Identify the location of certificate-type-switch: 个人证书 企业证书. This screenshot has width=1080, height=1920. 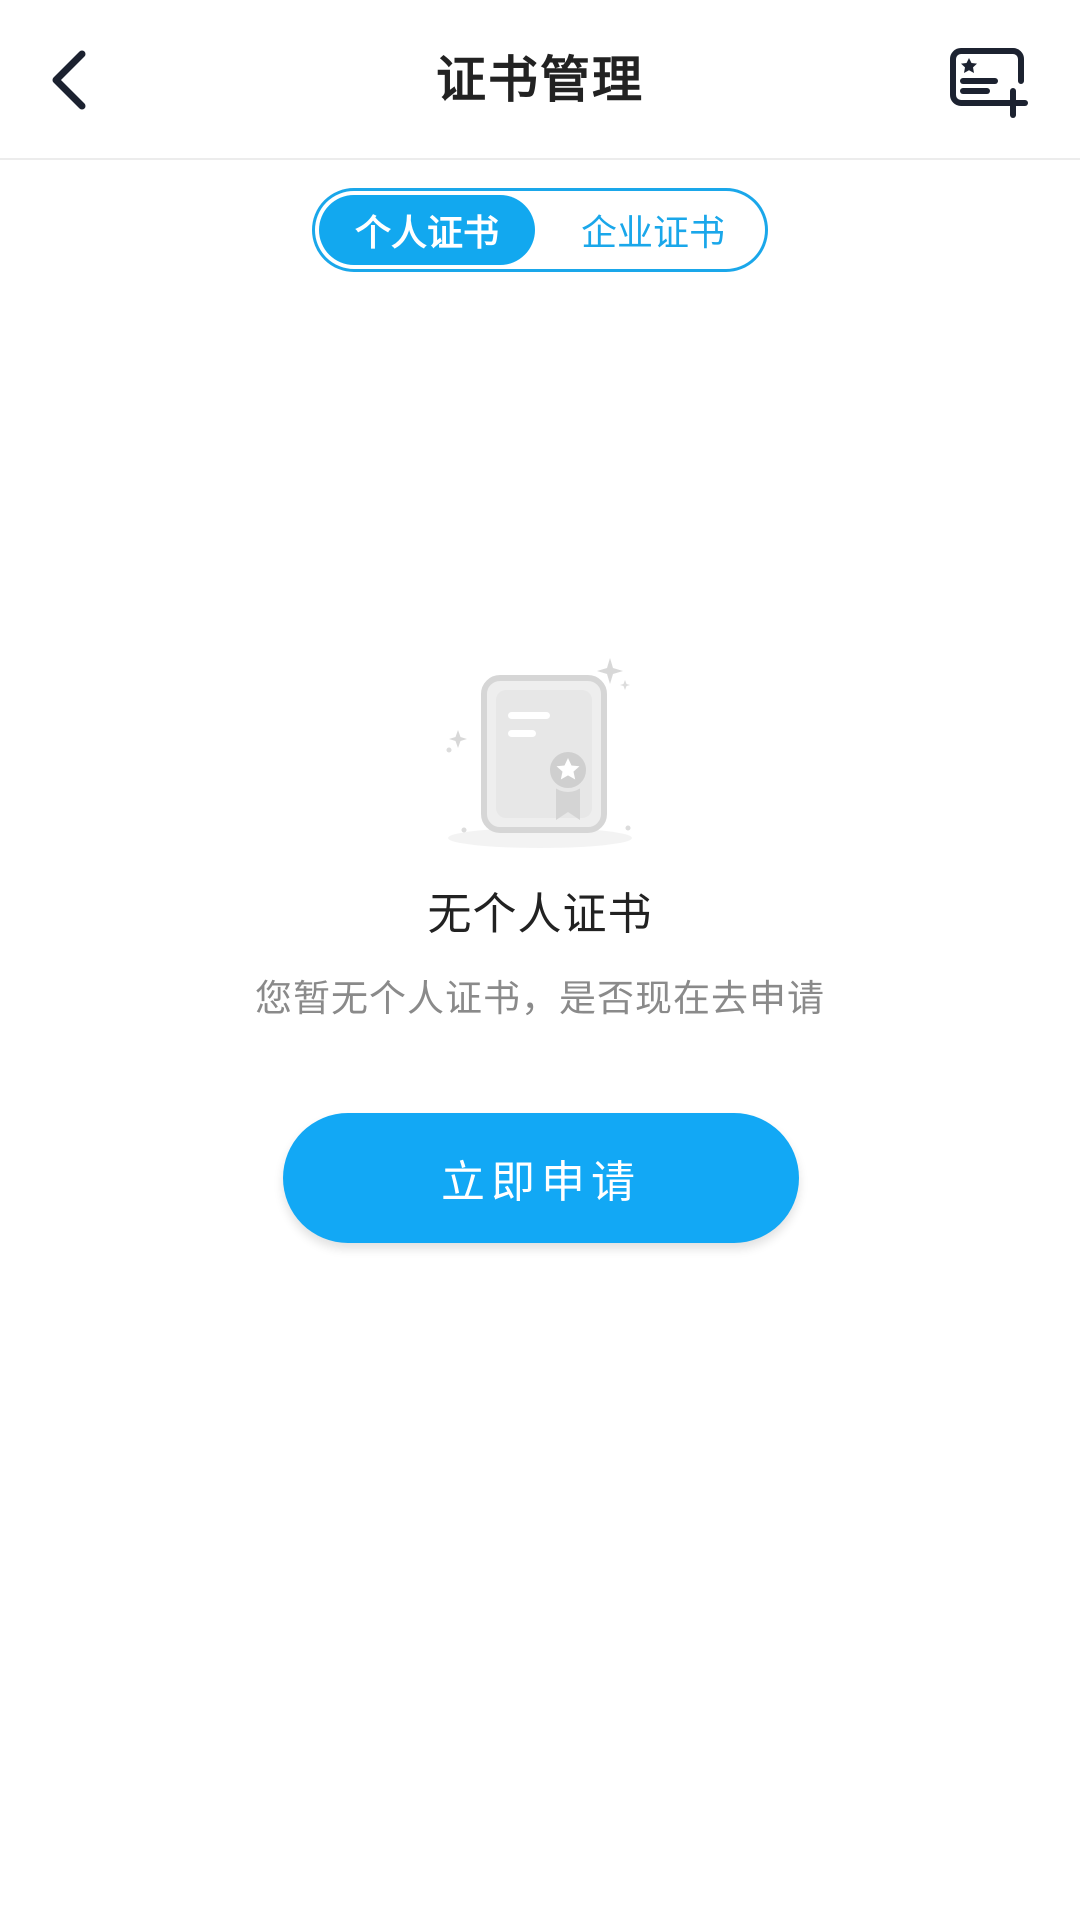
(540, 230).